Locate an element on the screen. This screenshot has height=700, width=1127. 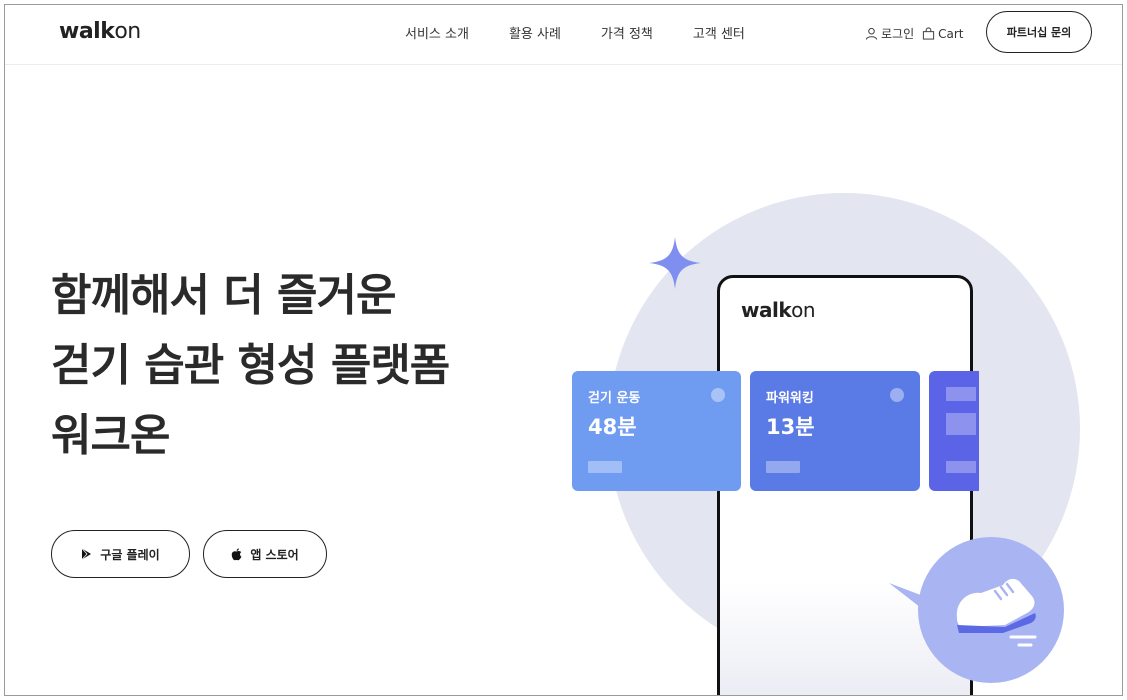
site-logo: walkon is located at coordinates (100, 31).